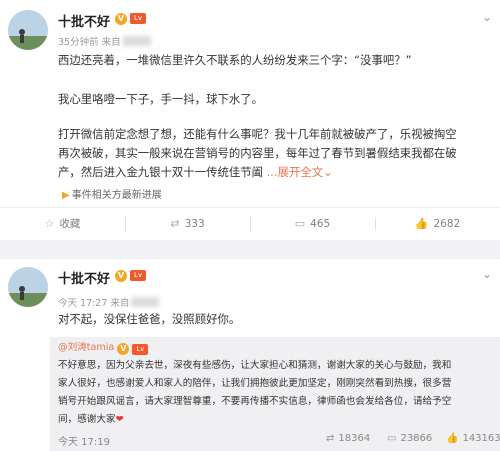  I want to click on comment-button: ▭ 465, so click(312, 224).